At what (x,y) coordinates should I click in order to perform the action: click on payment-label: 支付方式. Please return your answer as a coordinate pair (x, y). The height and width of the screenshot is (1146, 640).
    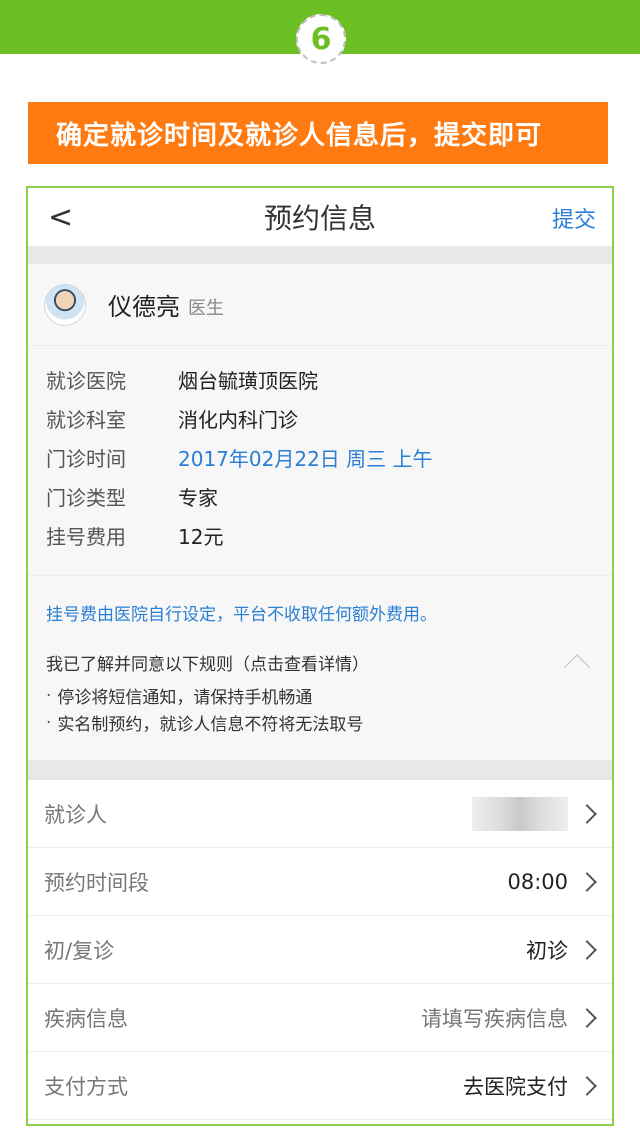
    Looking at the image, I should click on (86, 1086).